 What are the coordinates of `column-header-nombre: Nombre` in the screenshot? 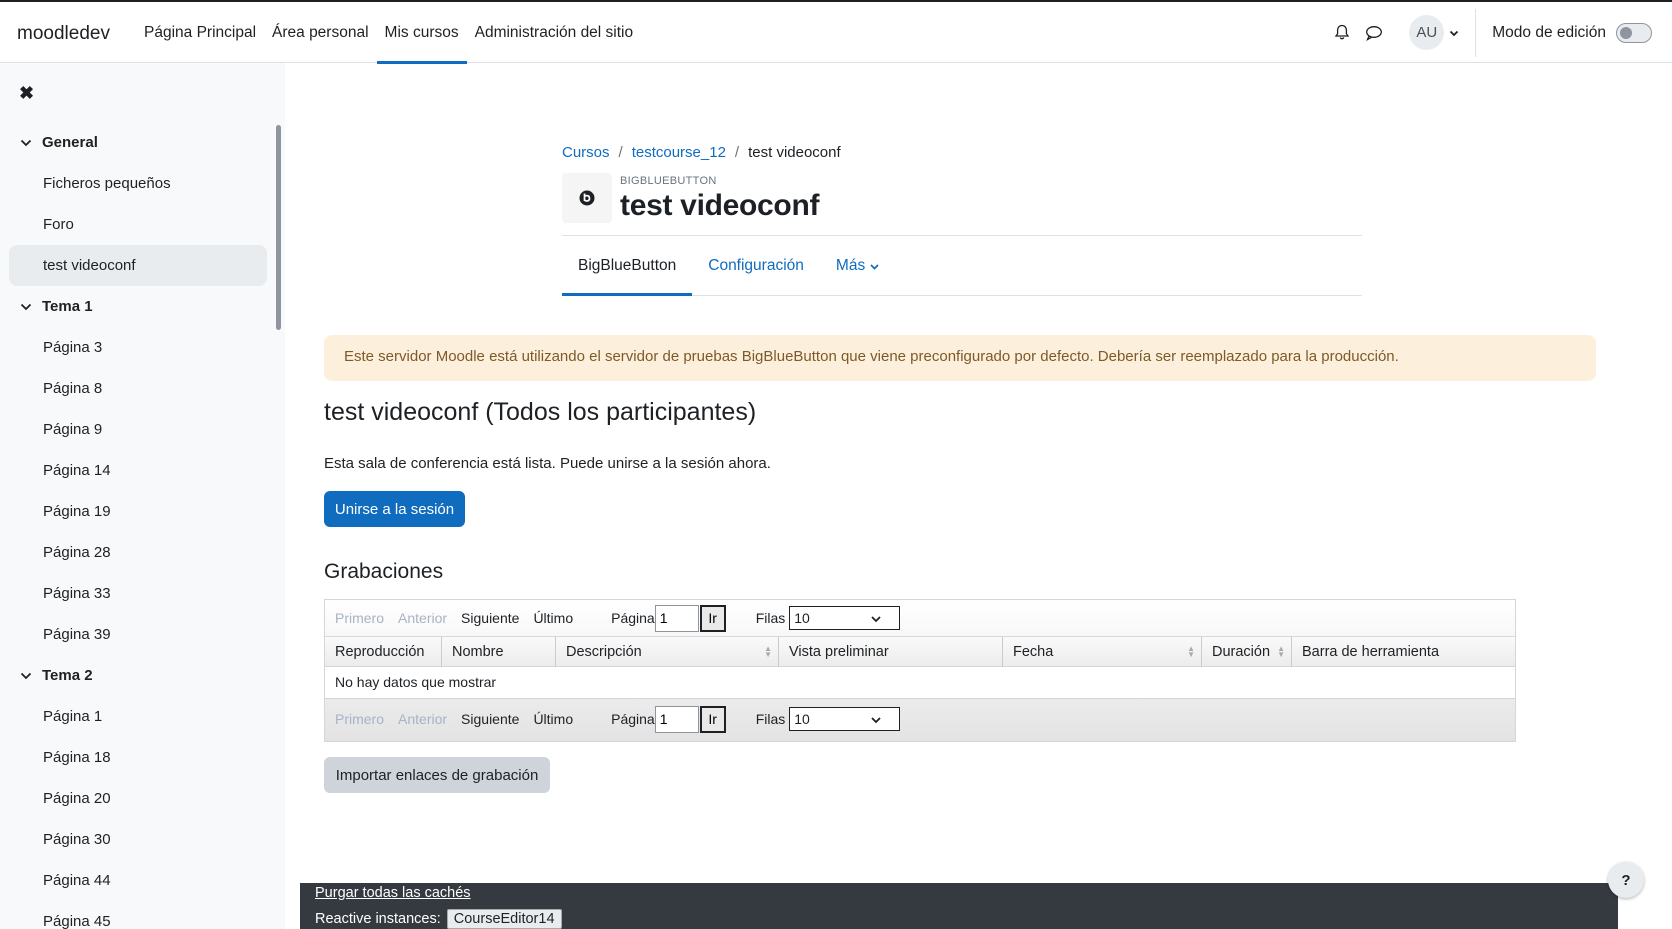 It's located at (499, 652).